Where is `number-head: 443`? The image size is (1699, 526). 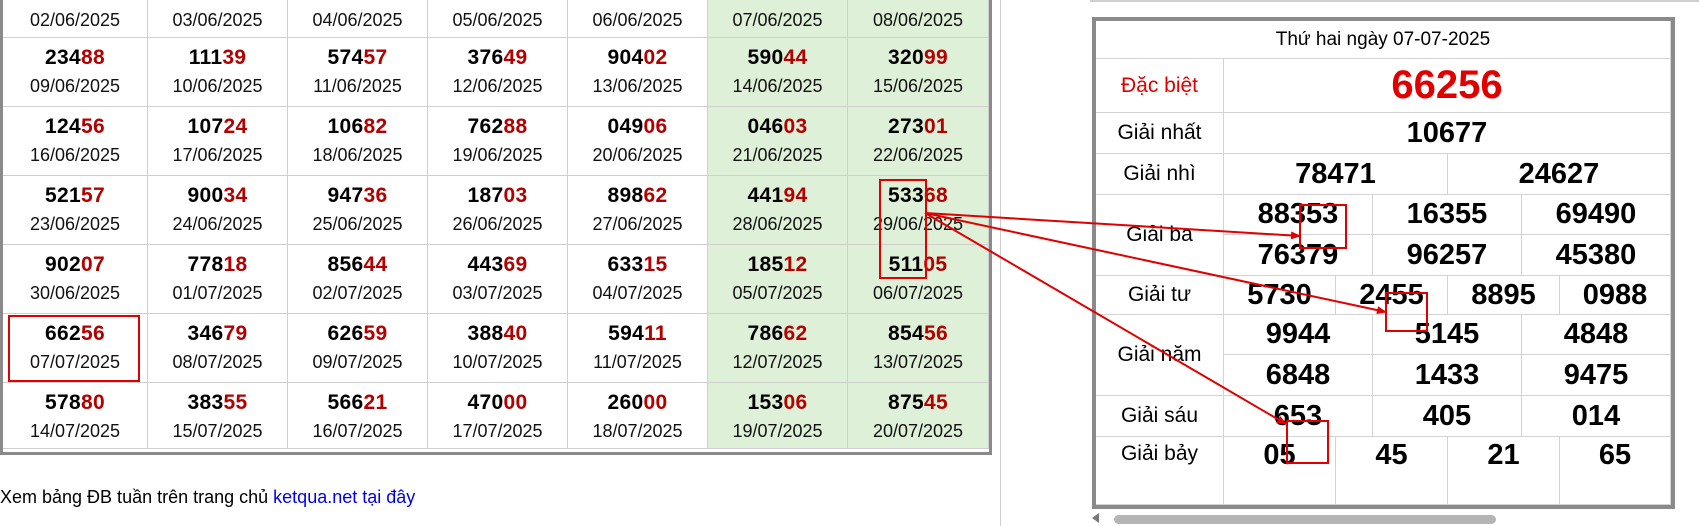
number-head: 443 is located at coordinates (485, 264).